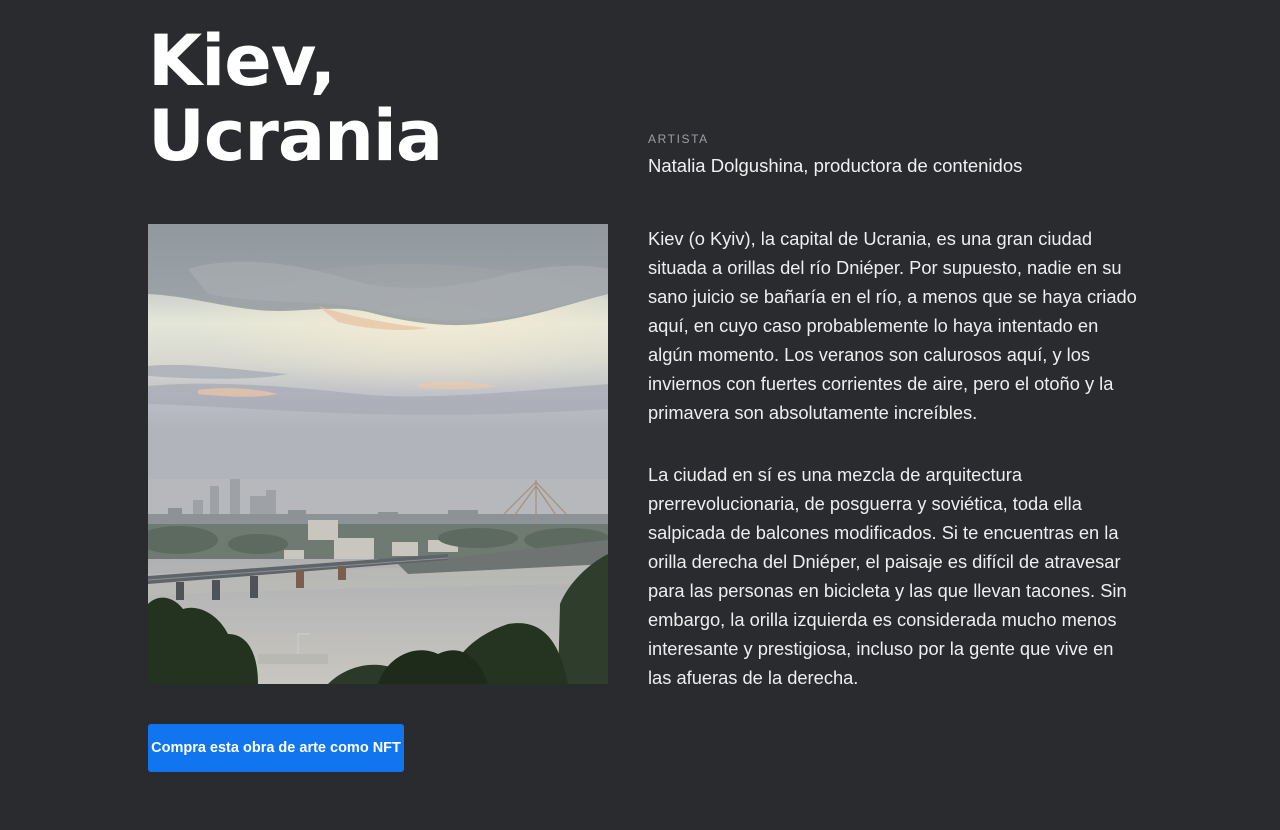  What do you see at coordinates (295, 136) in the screenshot?
I see `title-line-2: Ucrania` at bounding box center [295, 136].